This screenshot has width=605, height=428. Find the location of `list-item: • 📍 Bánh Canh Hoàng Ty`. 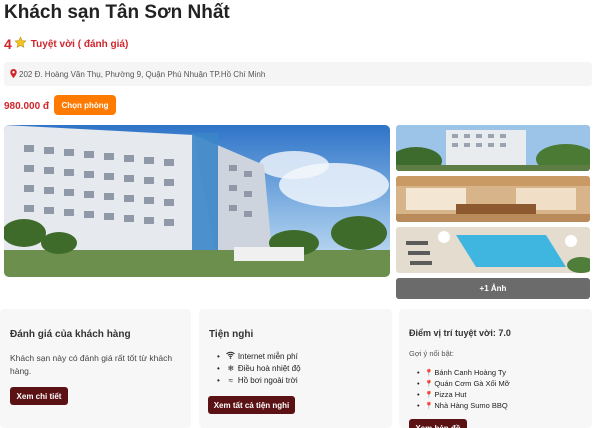

list-item: • 📍 Bánh Canh Hoàng Ty is located at coordinates (461, 372).